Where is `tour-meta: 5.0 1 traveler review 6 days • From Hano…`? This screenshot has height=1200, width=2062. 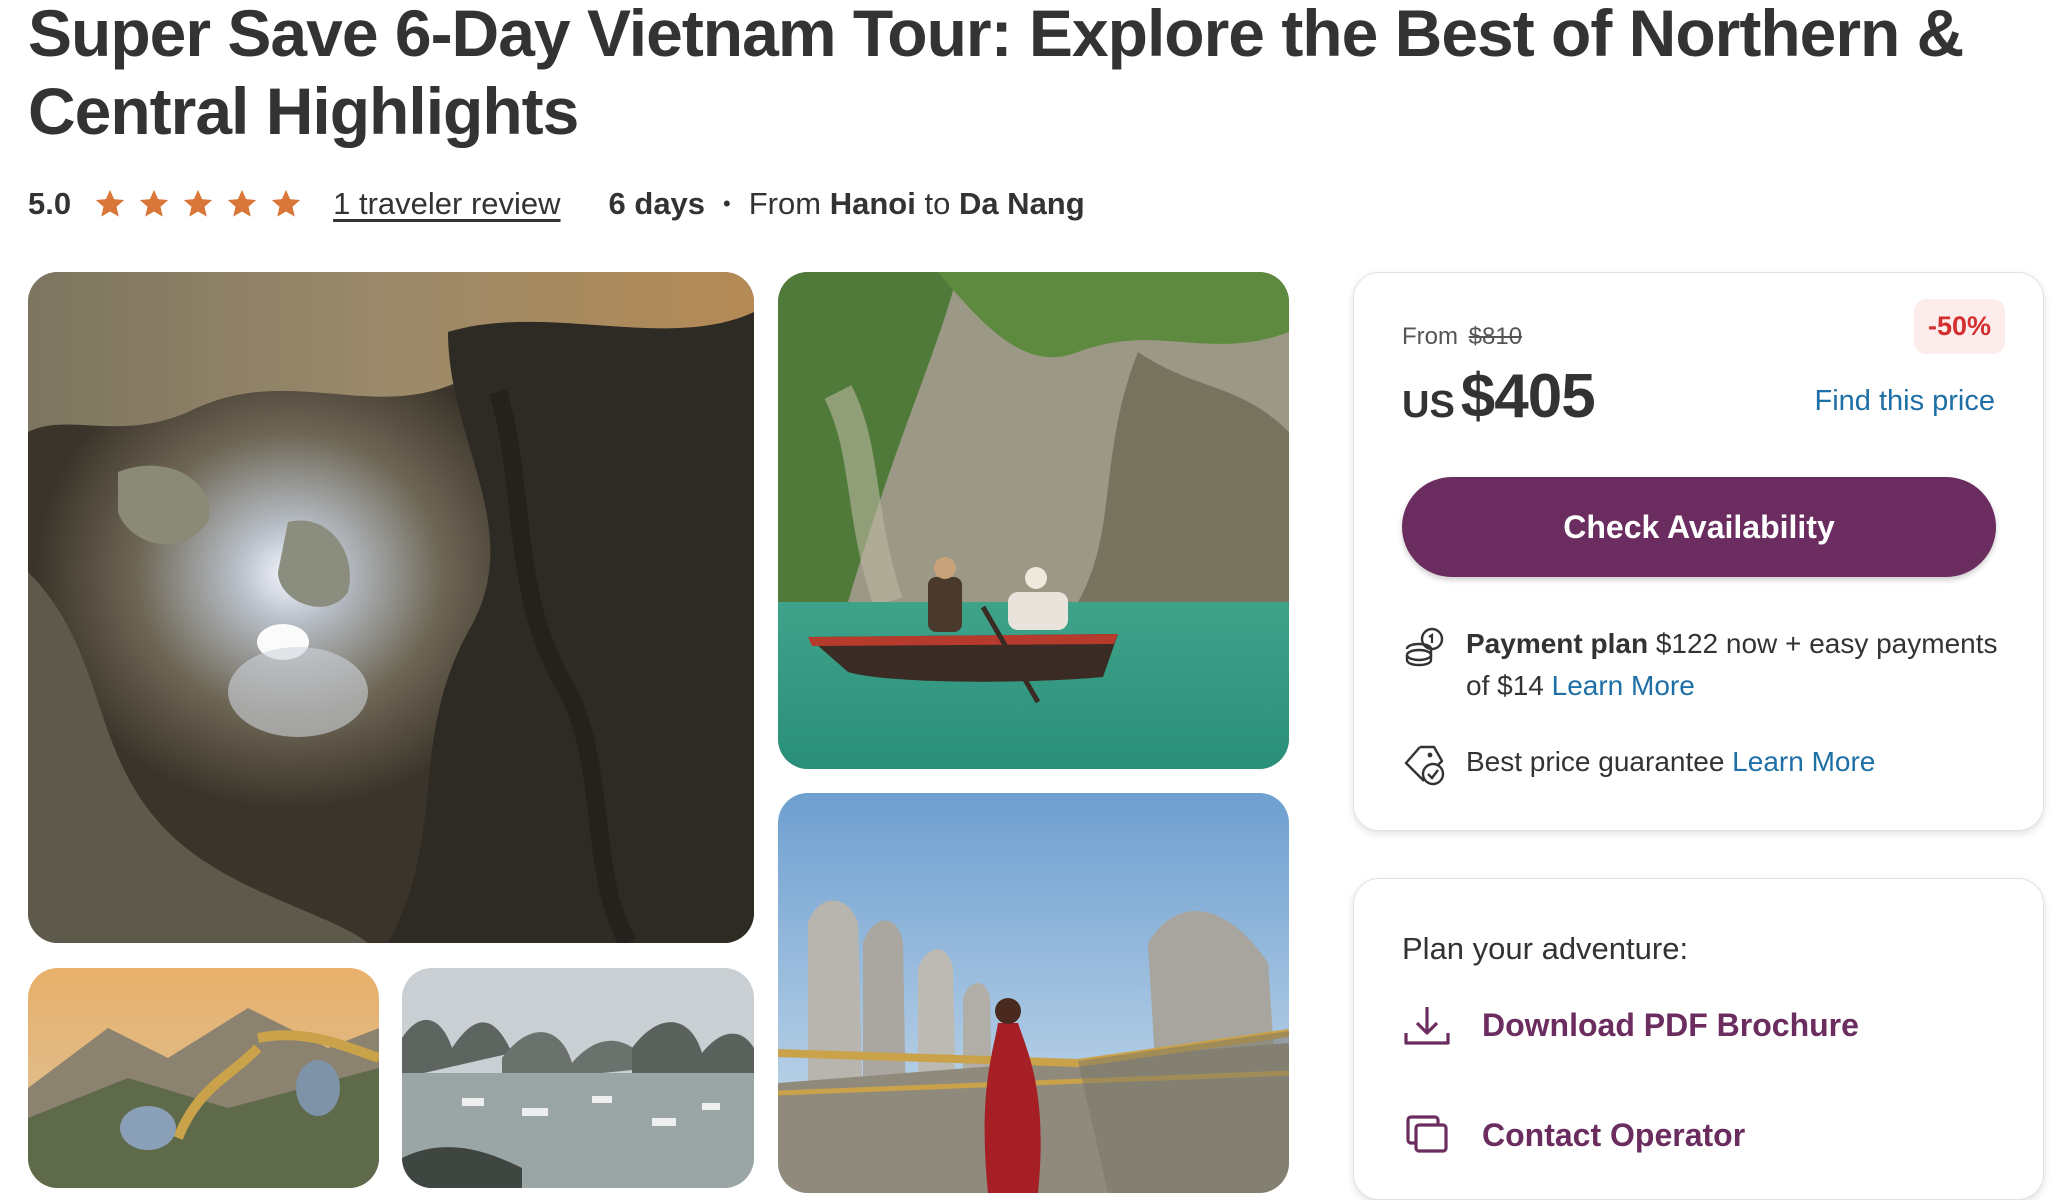
tour-meta: 5.0 1 traveler review 6 days • From Hano… is located at coordinates (556, 204).